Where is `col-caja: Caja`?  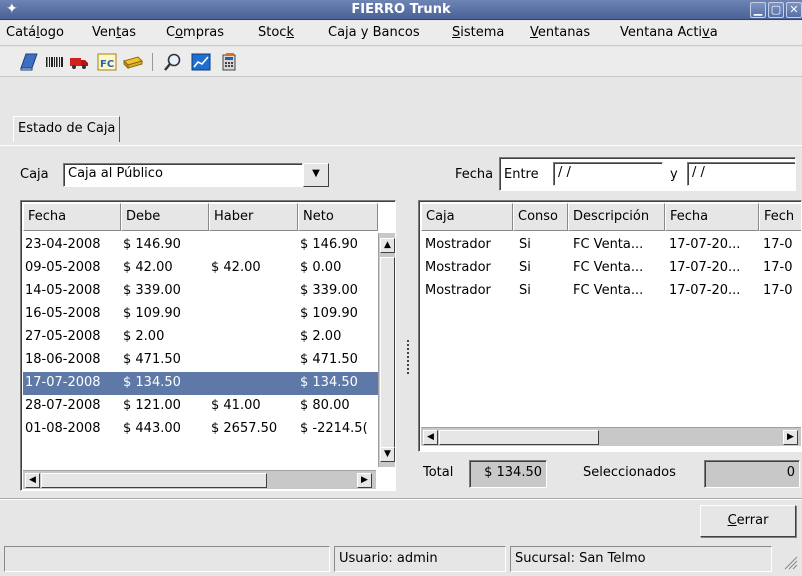
col-caja: Caja is located at coordinates (467, 217).